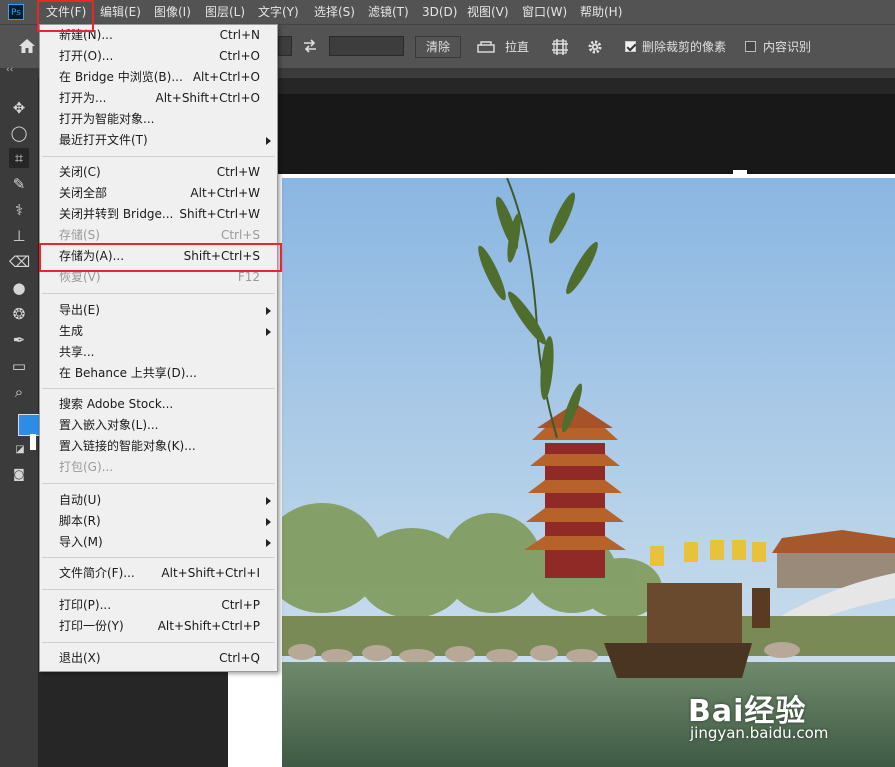  I want to click on menu-item-close-all: 关闭全部 Alt+Ctrl+W, so click(158, 193).